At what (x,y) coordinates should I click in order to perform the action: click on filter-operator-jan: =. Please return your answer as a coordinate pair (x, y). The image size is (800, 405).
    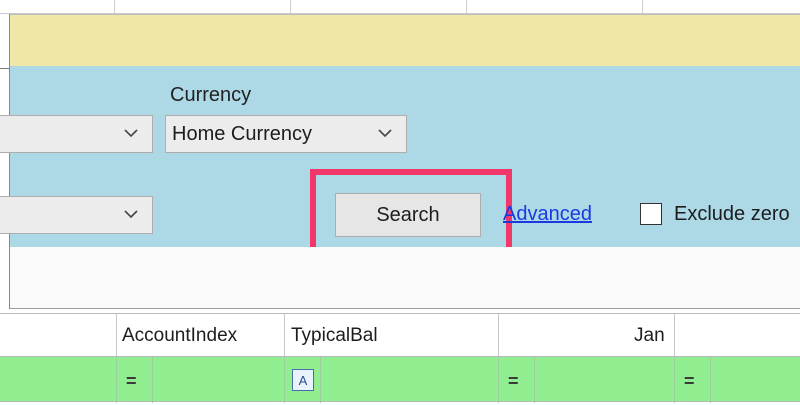
    Looking at the image, I should click on (689, 381).